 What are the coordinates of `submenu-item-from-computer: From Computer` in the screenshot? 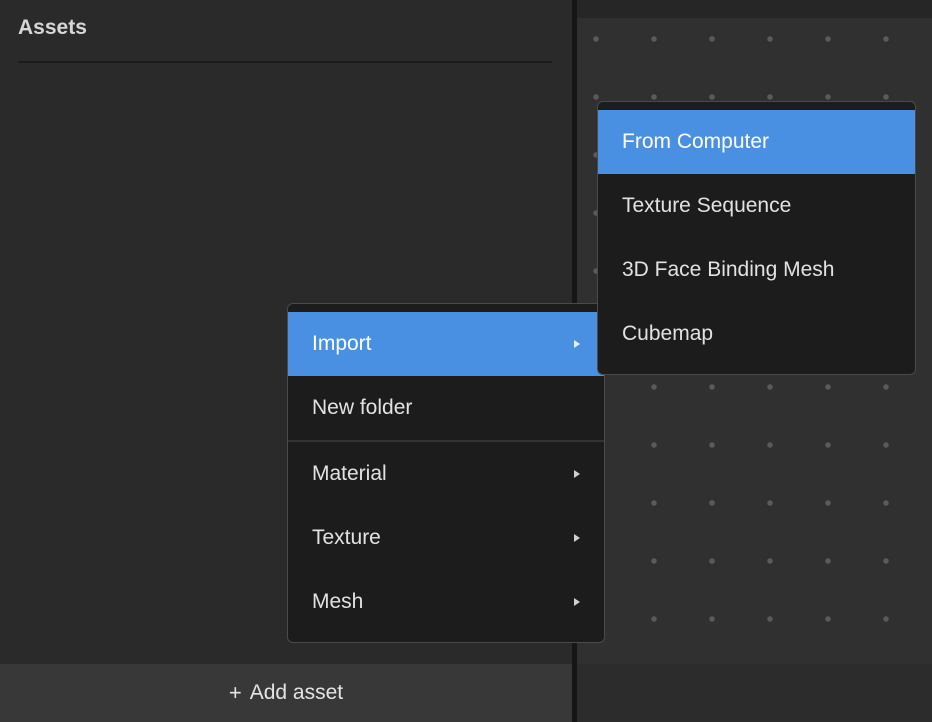 It's located at (756, 142).